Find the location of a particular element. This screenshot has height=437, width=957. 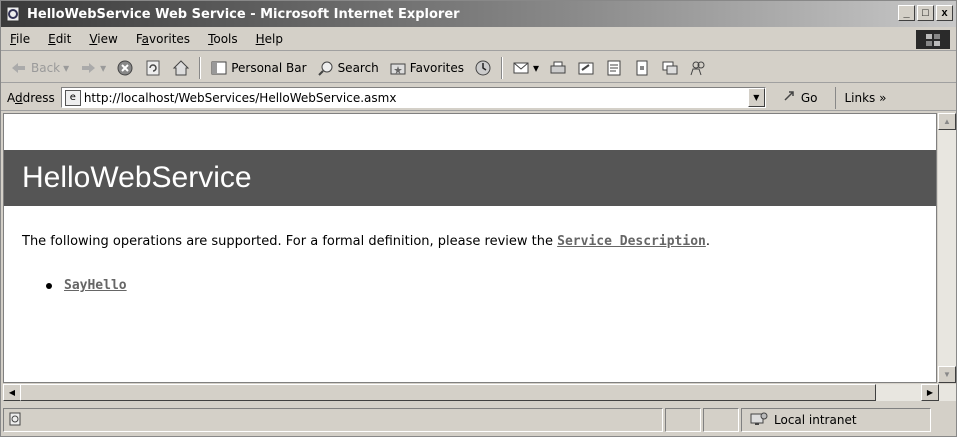

bullet-icon is located at coordinates (49, 285).